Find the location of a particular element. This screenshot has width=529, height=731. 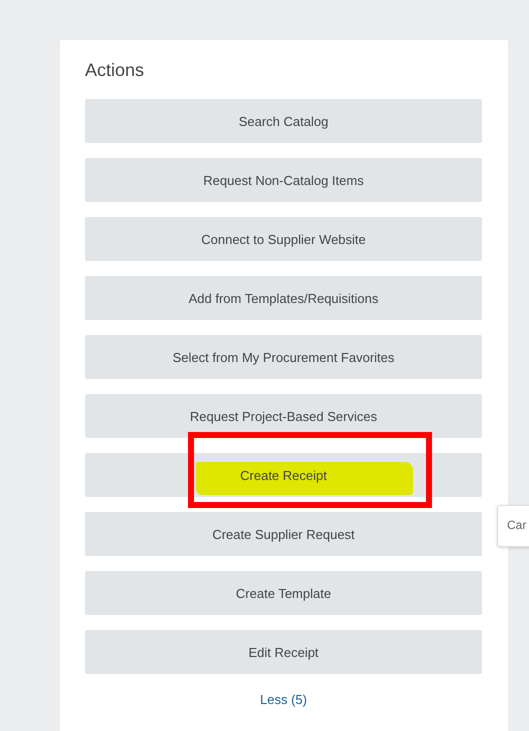

panel-title: Actions is located at coordinates (114, 70).